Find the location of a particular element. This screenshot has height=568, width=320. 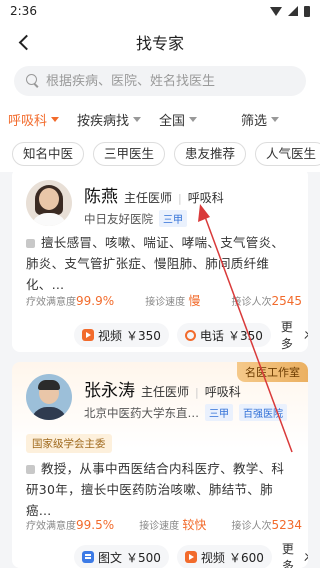

tag-famous-tcm: 知名中医 is located at coordinates (48, 154).